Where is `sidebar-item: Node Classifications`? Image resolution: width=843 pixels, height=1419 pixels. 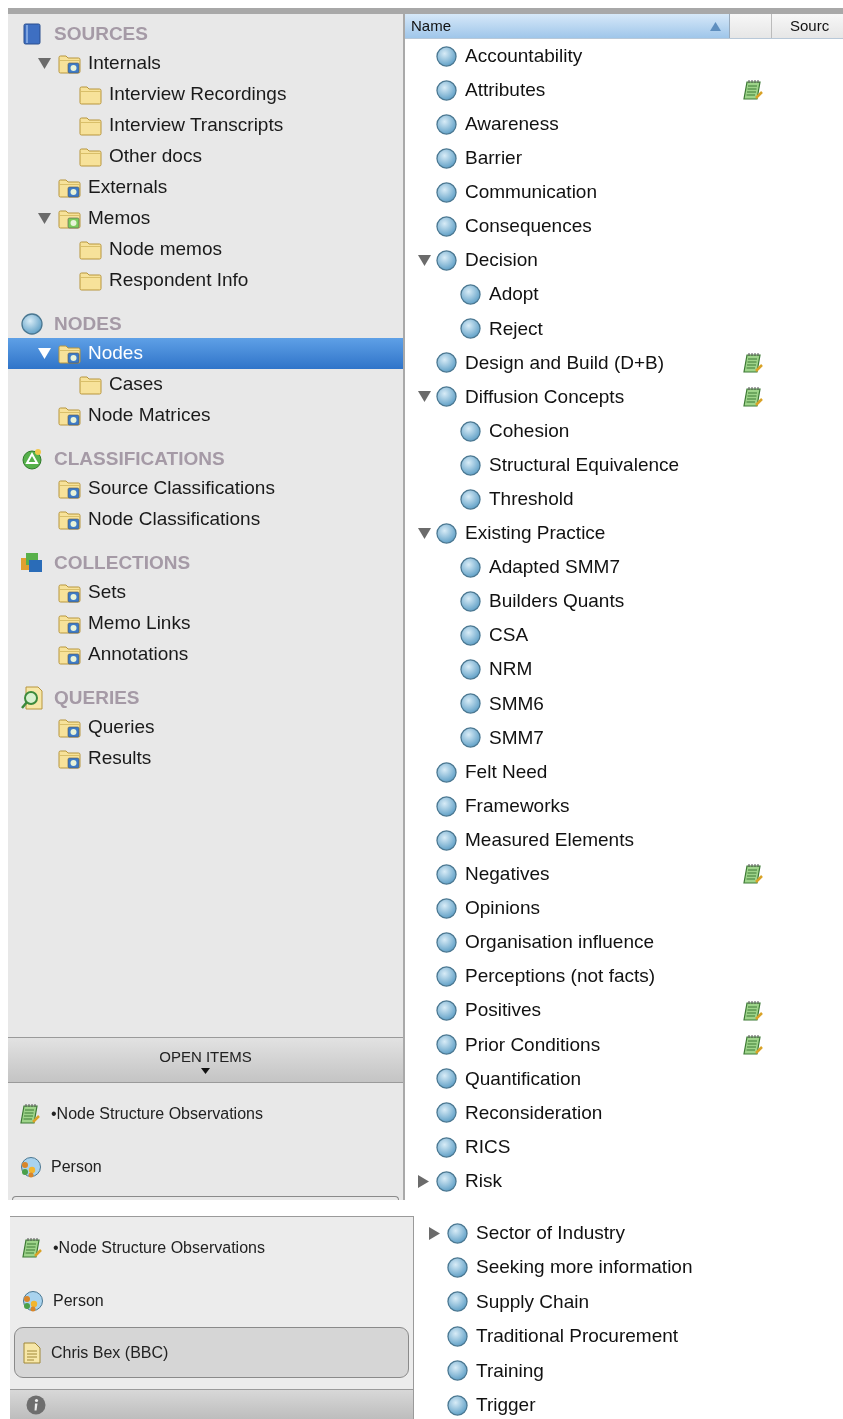
sidebar-item: Node Classifications is located at coordinates (205, 519).